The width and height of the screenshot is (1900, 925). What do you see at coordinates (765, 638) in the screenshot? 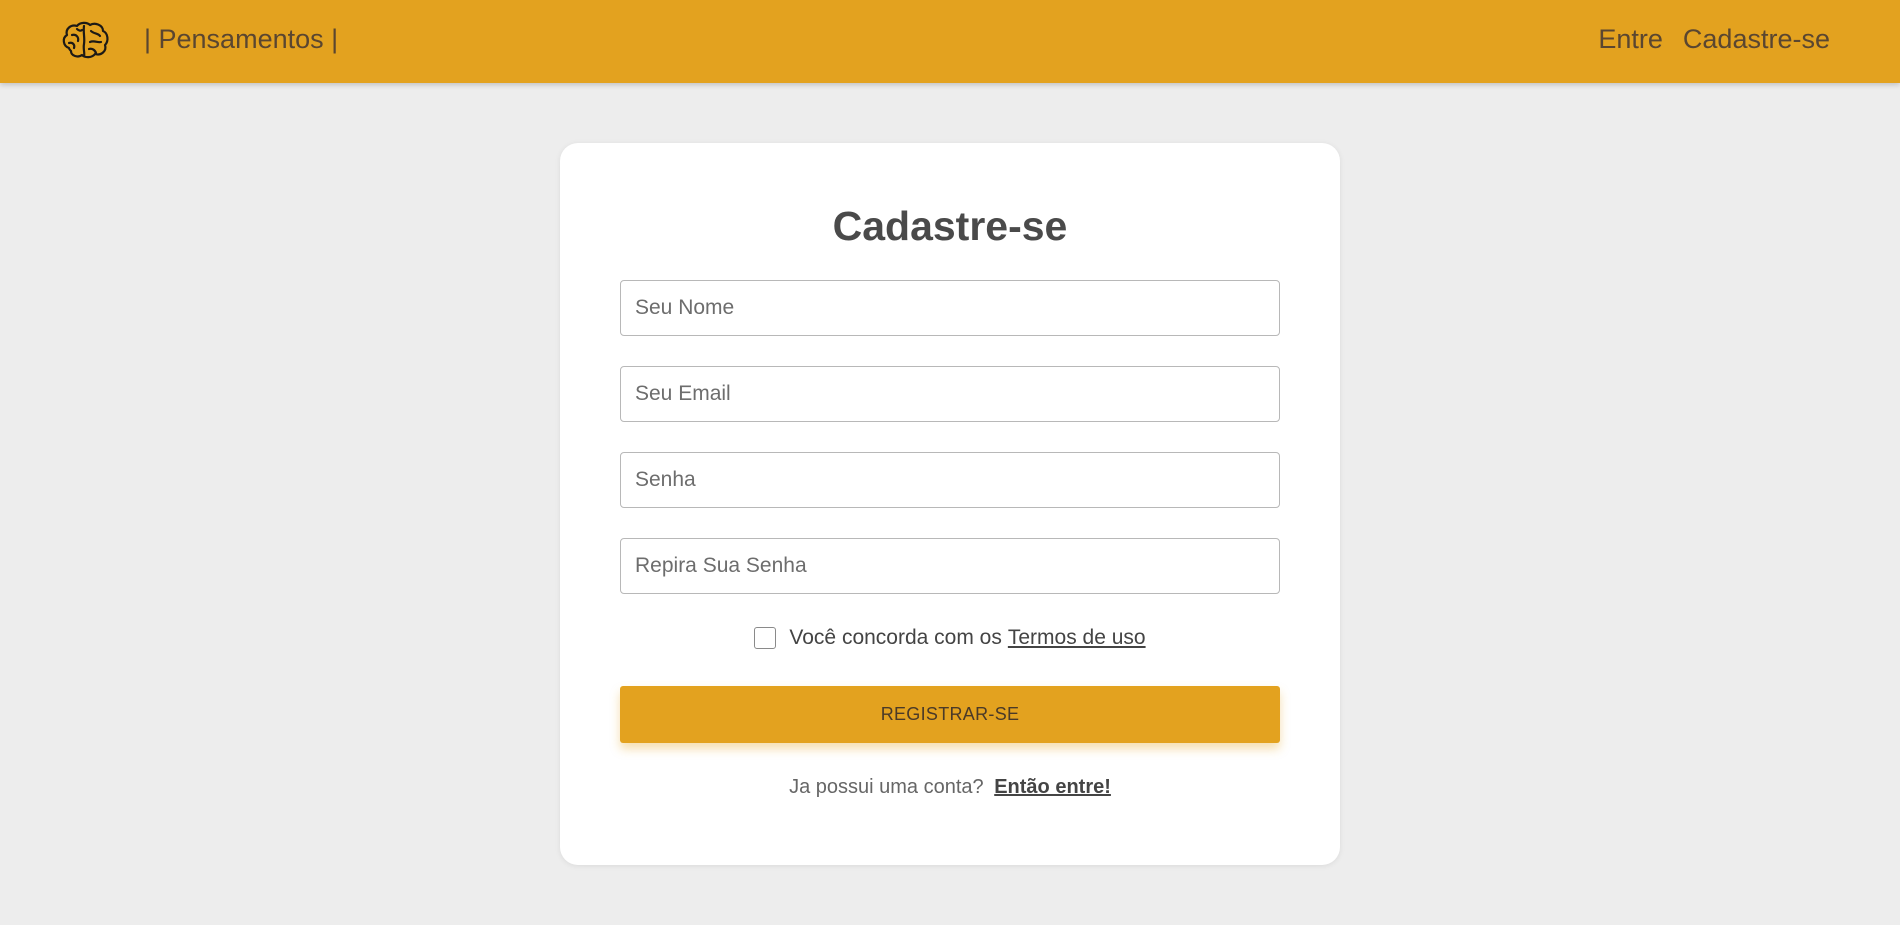
I see `terms-checkbox` at bounding box center [765, 638].